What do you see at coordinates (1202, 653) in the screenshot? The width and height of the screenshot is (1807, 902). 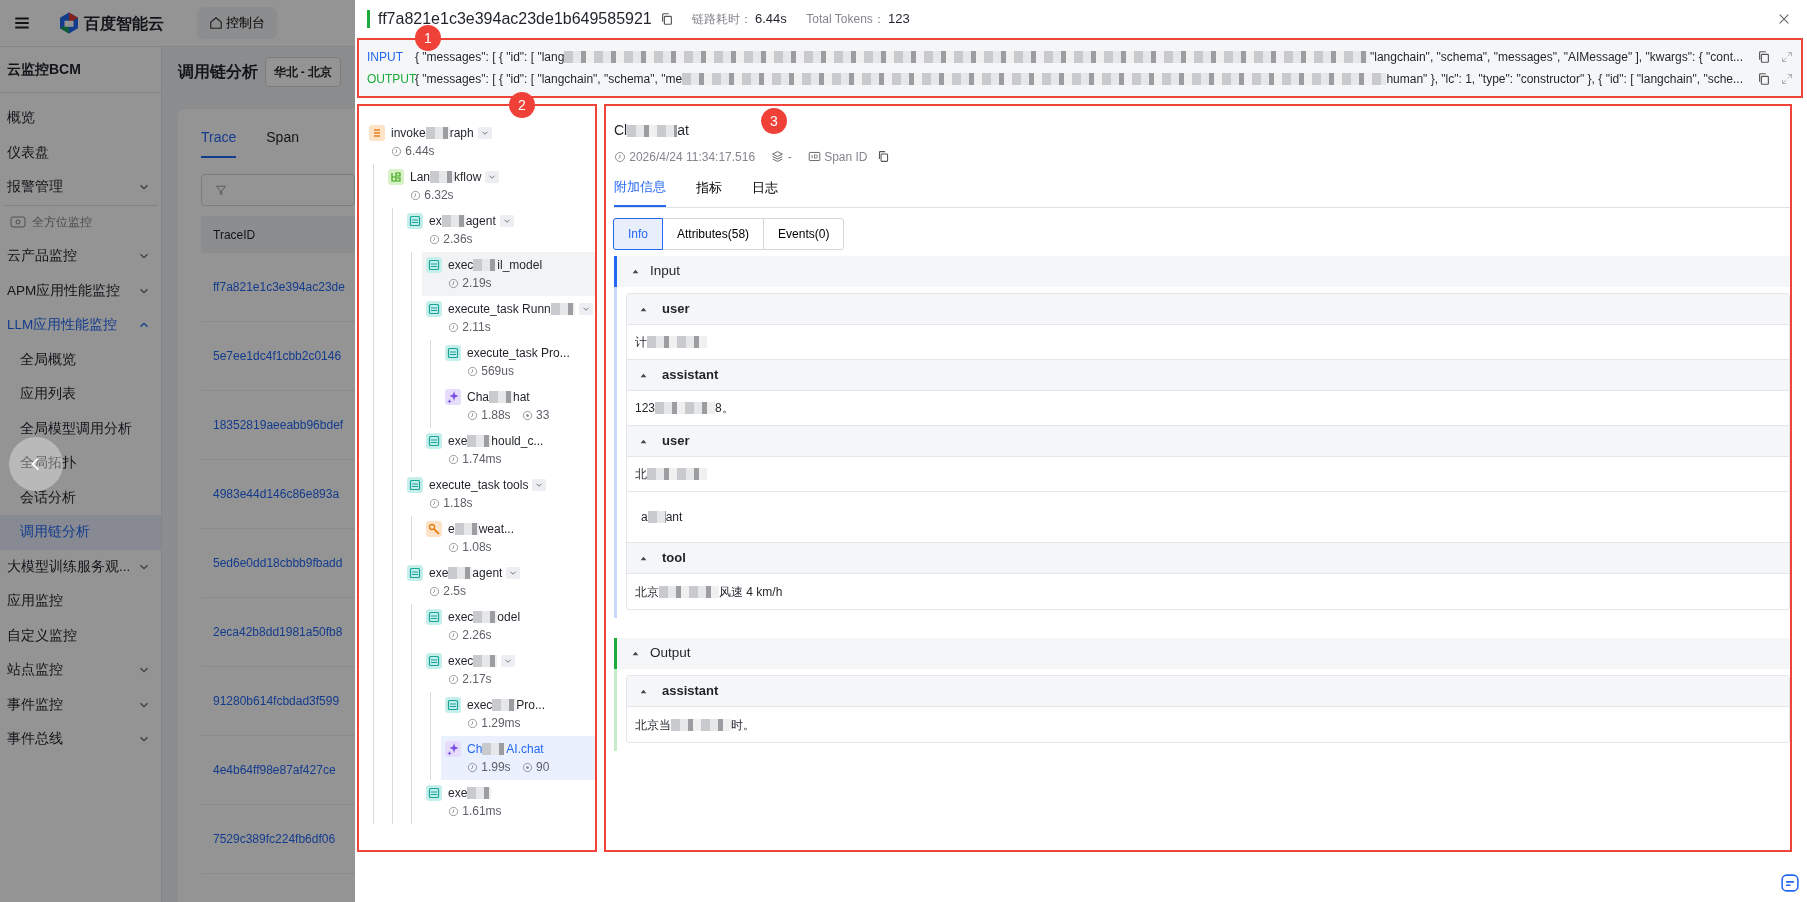 I see `section-header: Output` at bounding box center [1202, 653].